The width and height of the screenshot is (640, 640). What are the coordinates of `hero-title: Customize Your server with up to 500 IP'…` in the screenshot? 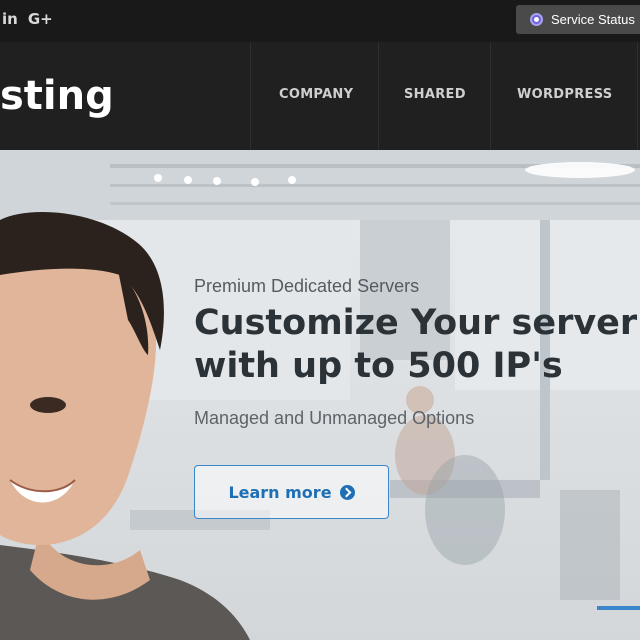 It's located at (417, 345).